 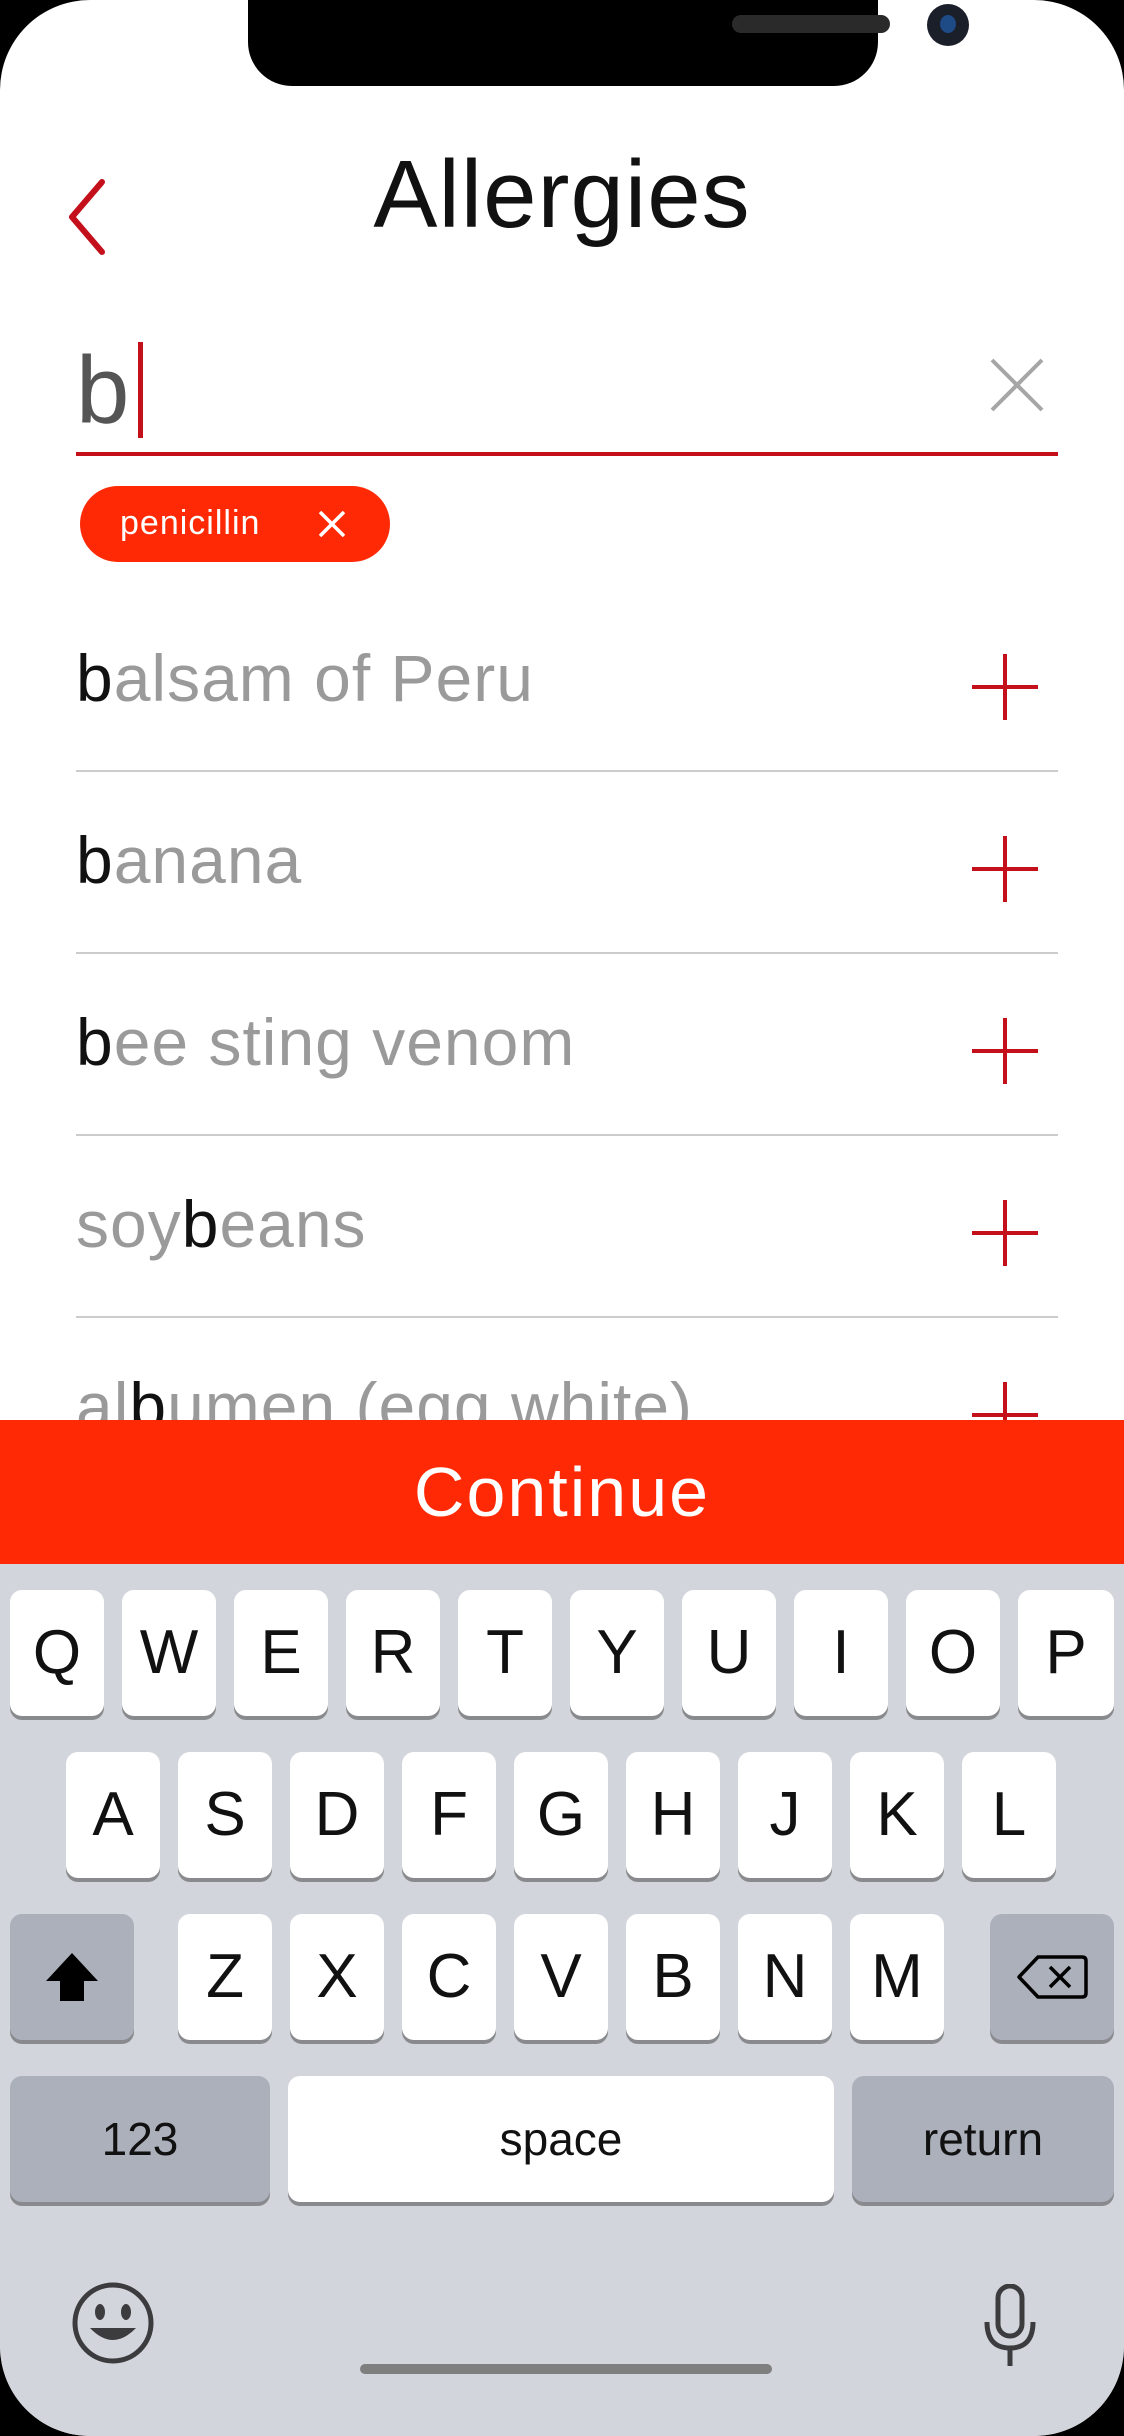 I want to click on list-item: bee sting venom, so click(x=567, y=1045).